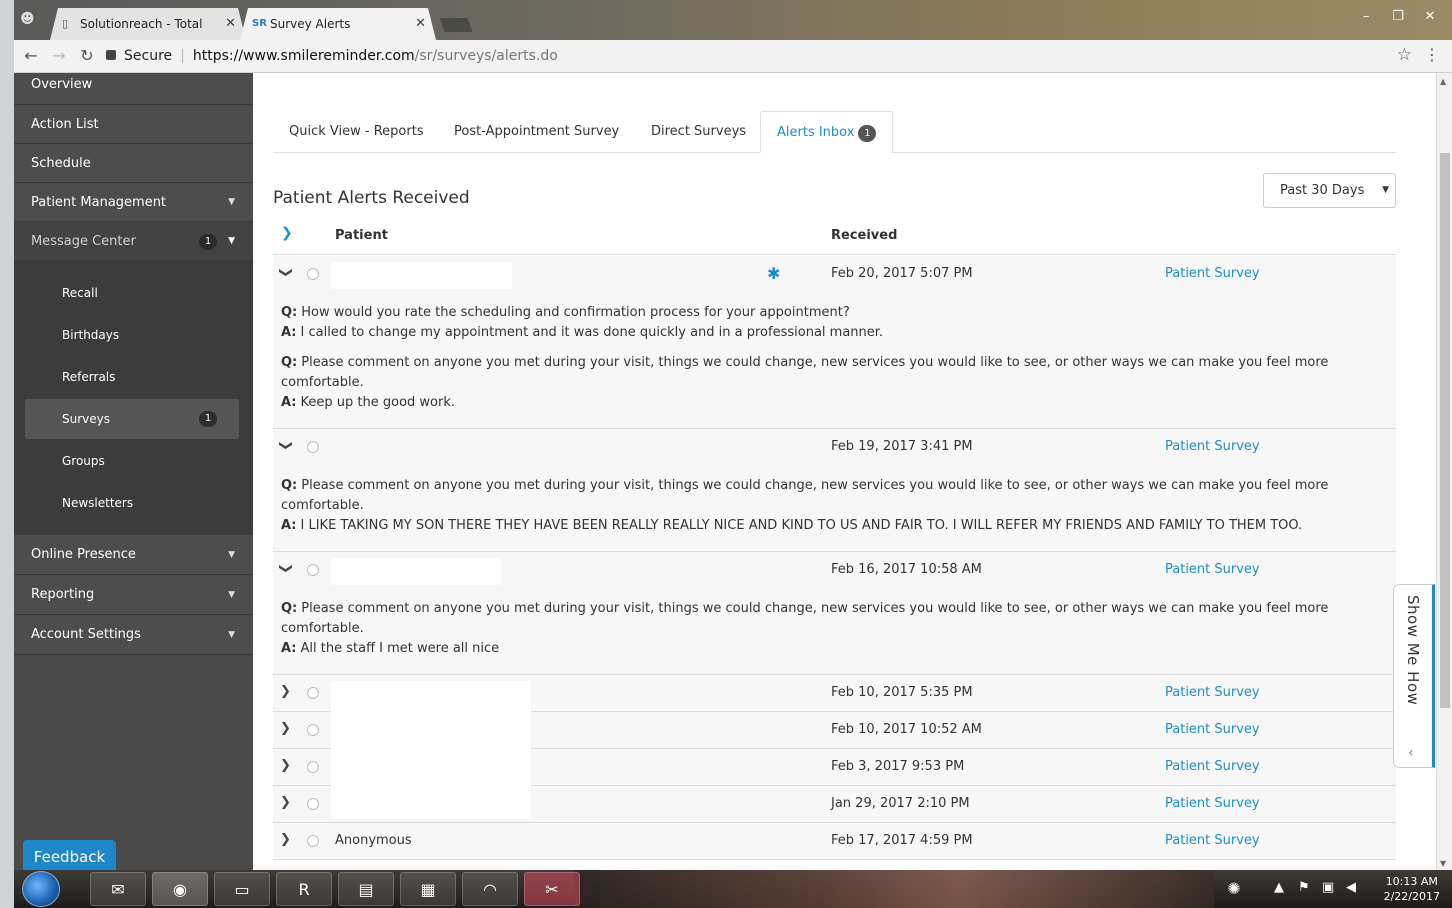  Describe the element at coordinates (133, 163) in the screenshot. I see `sidebar-item-schedule: Schedule` at that location.